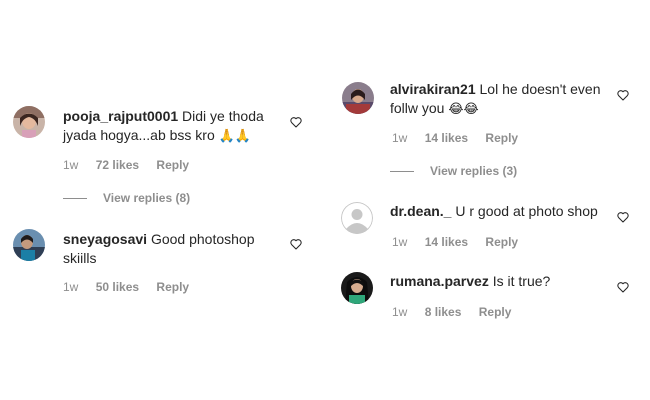 This screenshot has height=400, width=650. I want to click on view-replies-label: View replies (8), so click(147, 198).